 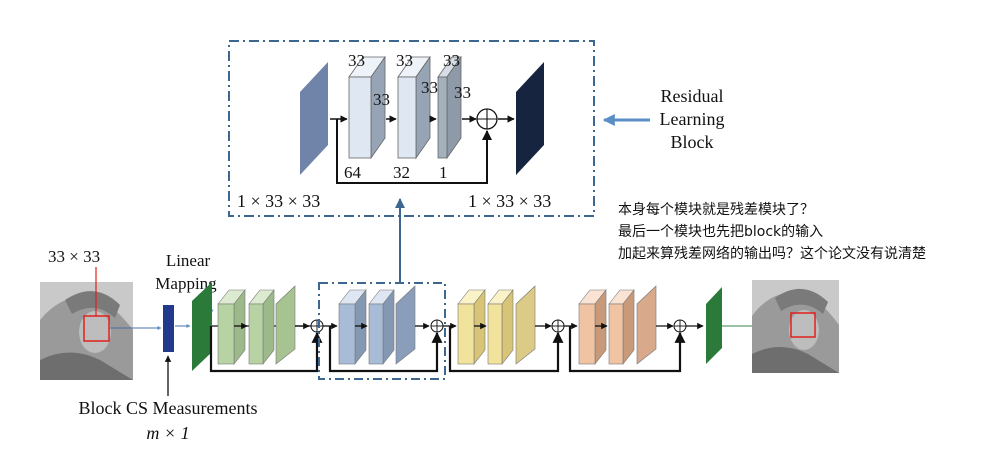 I want to click on measurements-dimension: m × 1, so click(x=167, y=433).